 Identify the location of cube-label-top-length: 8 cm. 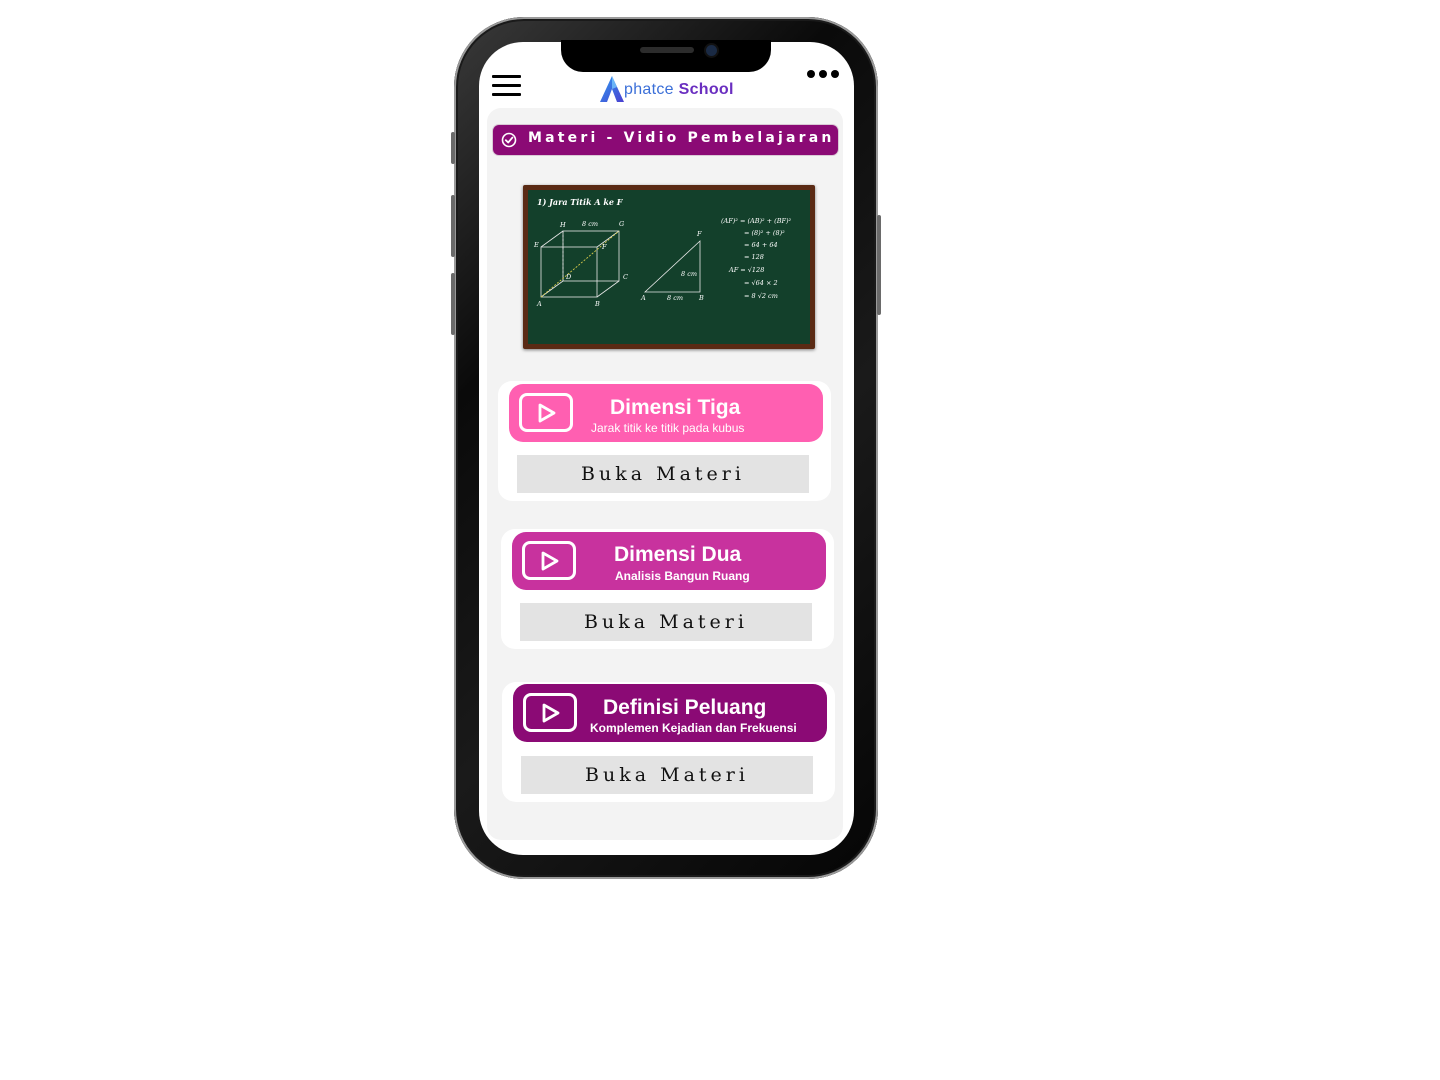
(590, 224).